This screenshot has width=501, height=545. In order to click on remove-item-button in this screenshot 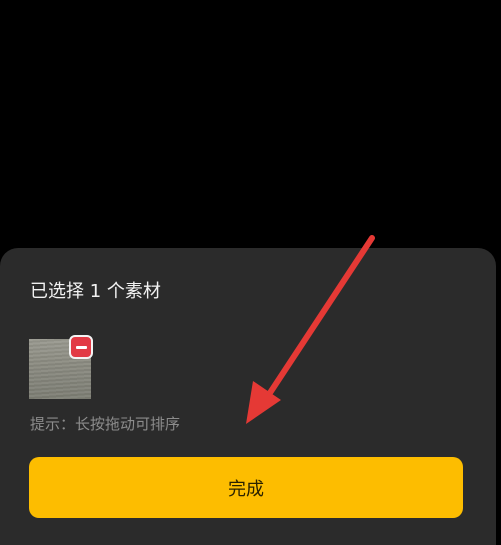, I will do `click(81, 347)`.